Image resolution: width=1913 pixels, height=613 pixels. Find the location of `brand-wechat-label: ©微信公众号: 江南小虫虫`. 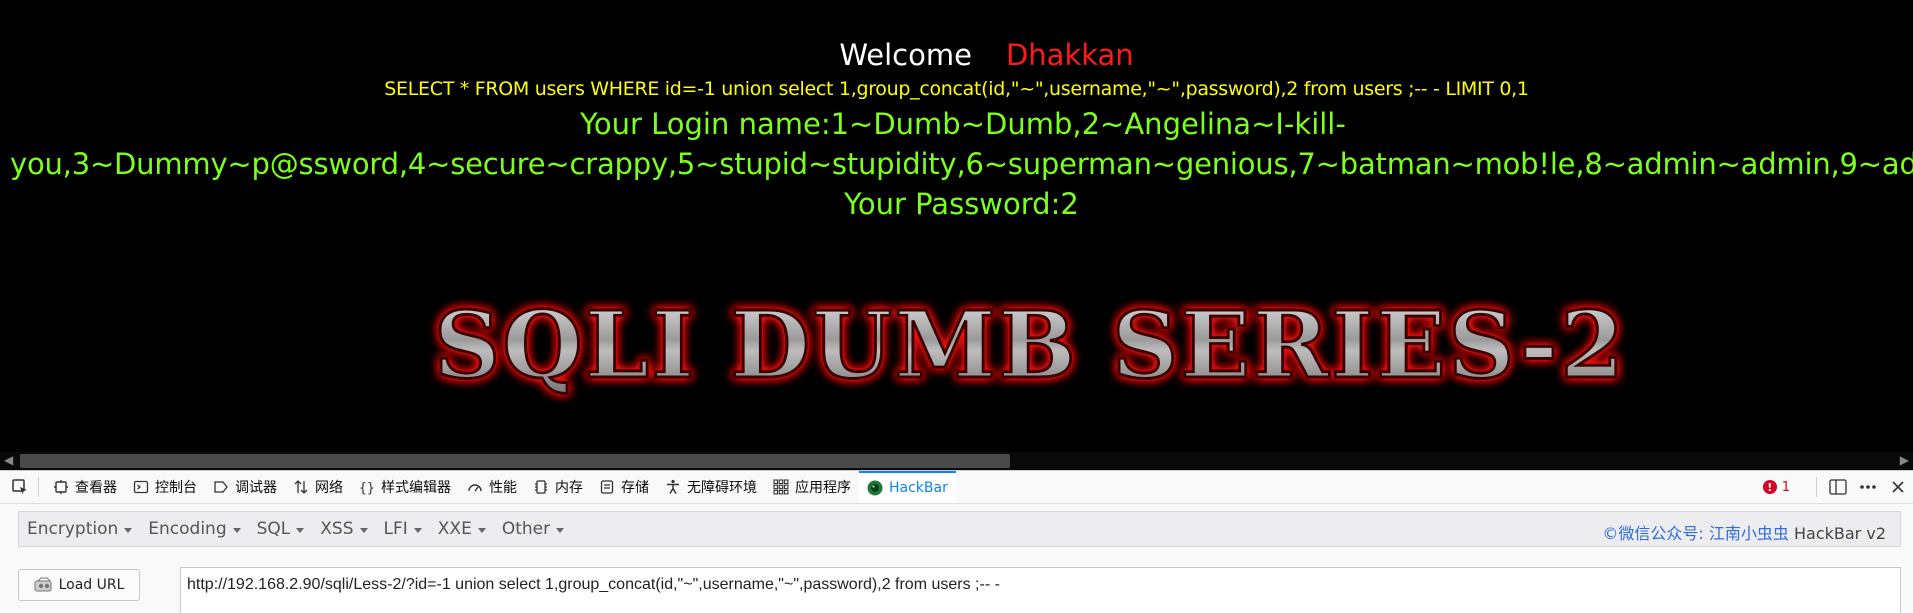

brand-wechat-label: ©微信公众号: 江南小虫虫 is located at coordinates (1695, 533).